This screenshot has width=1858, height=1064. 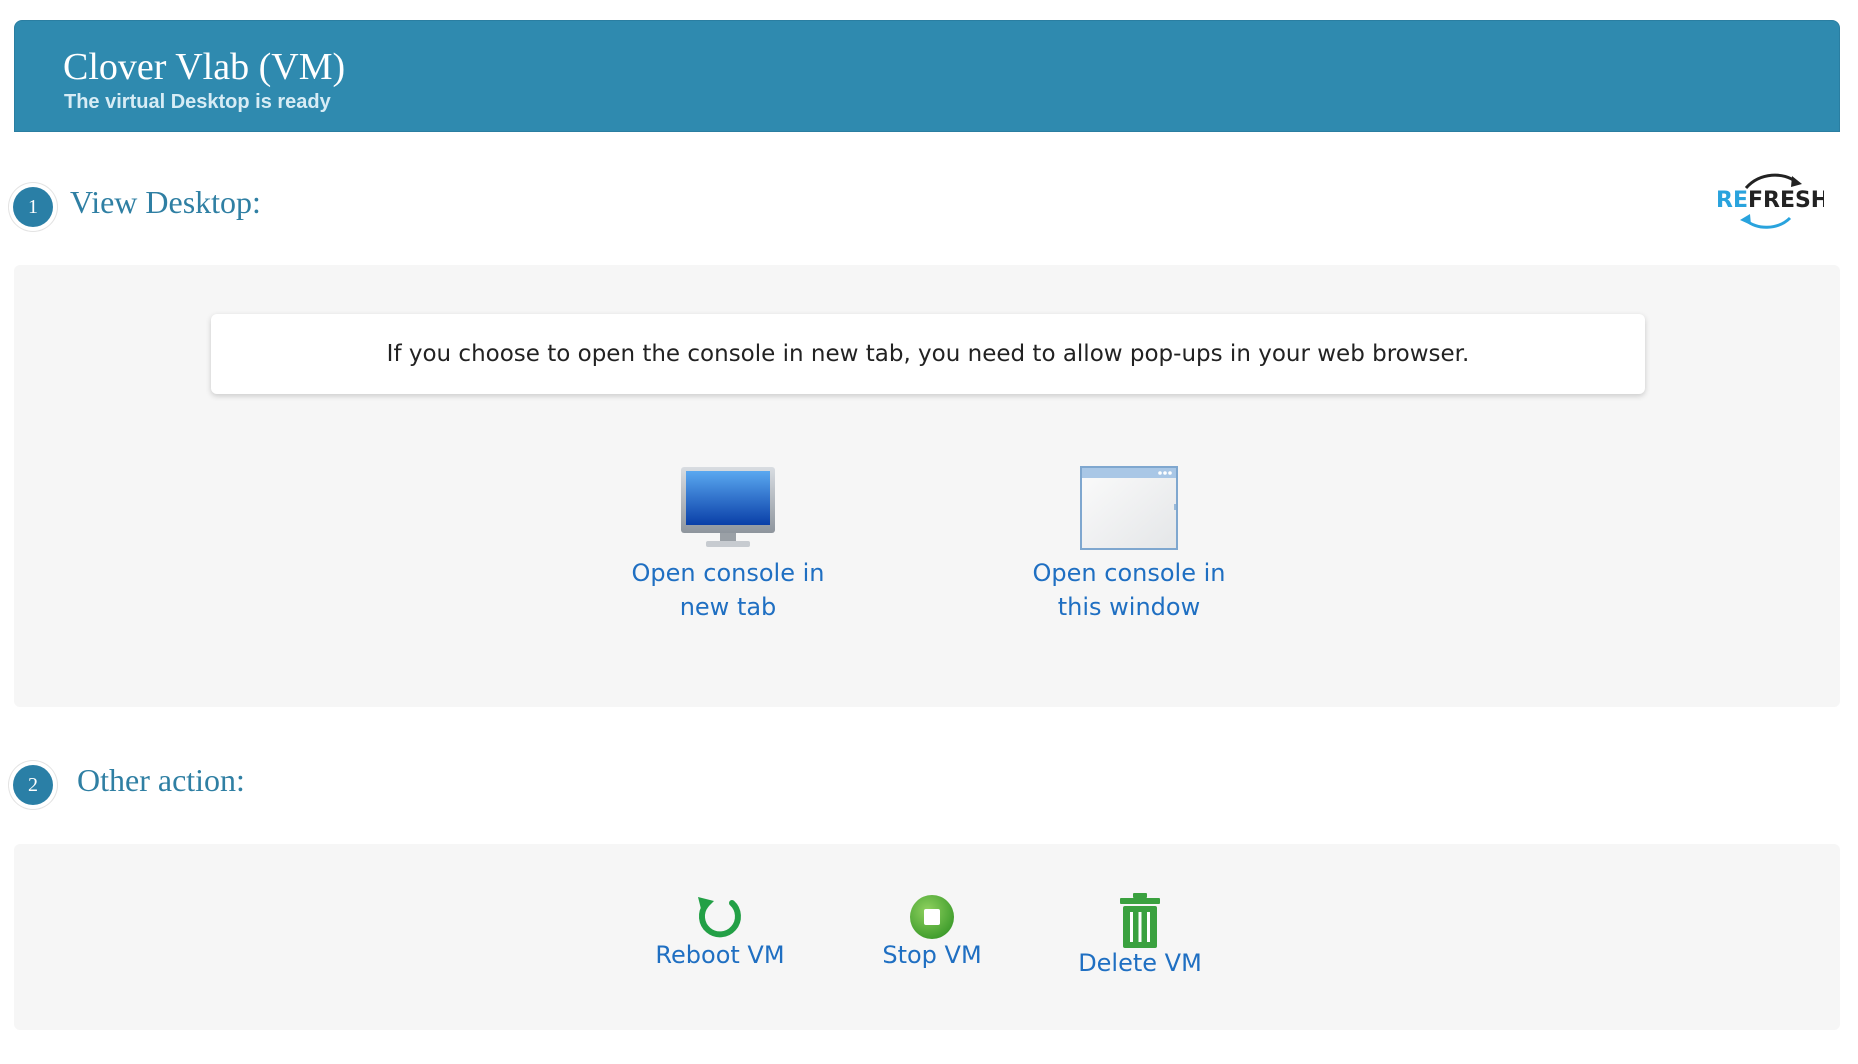 I want to click on svg-text: REFRESH, so click(x=1770, y=200).